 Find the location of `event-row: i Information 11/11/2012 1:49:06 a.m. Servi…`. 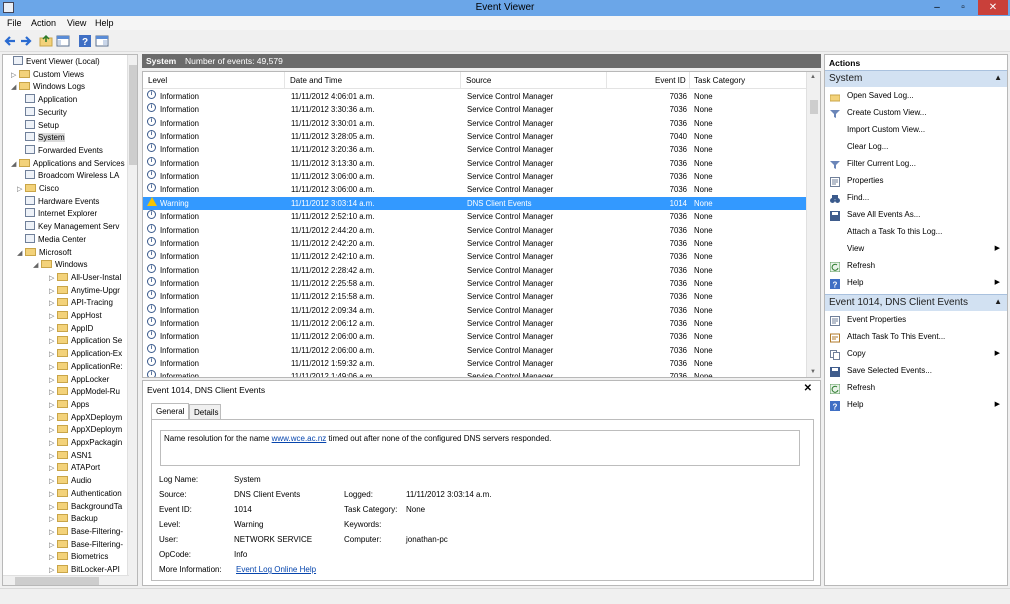

event-row: i Information 11/11/2012 1:49:06 a.m. Servi… is located at coordinates (474, 373).